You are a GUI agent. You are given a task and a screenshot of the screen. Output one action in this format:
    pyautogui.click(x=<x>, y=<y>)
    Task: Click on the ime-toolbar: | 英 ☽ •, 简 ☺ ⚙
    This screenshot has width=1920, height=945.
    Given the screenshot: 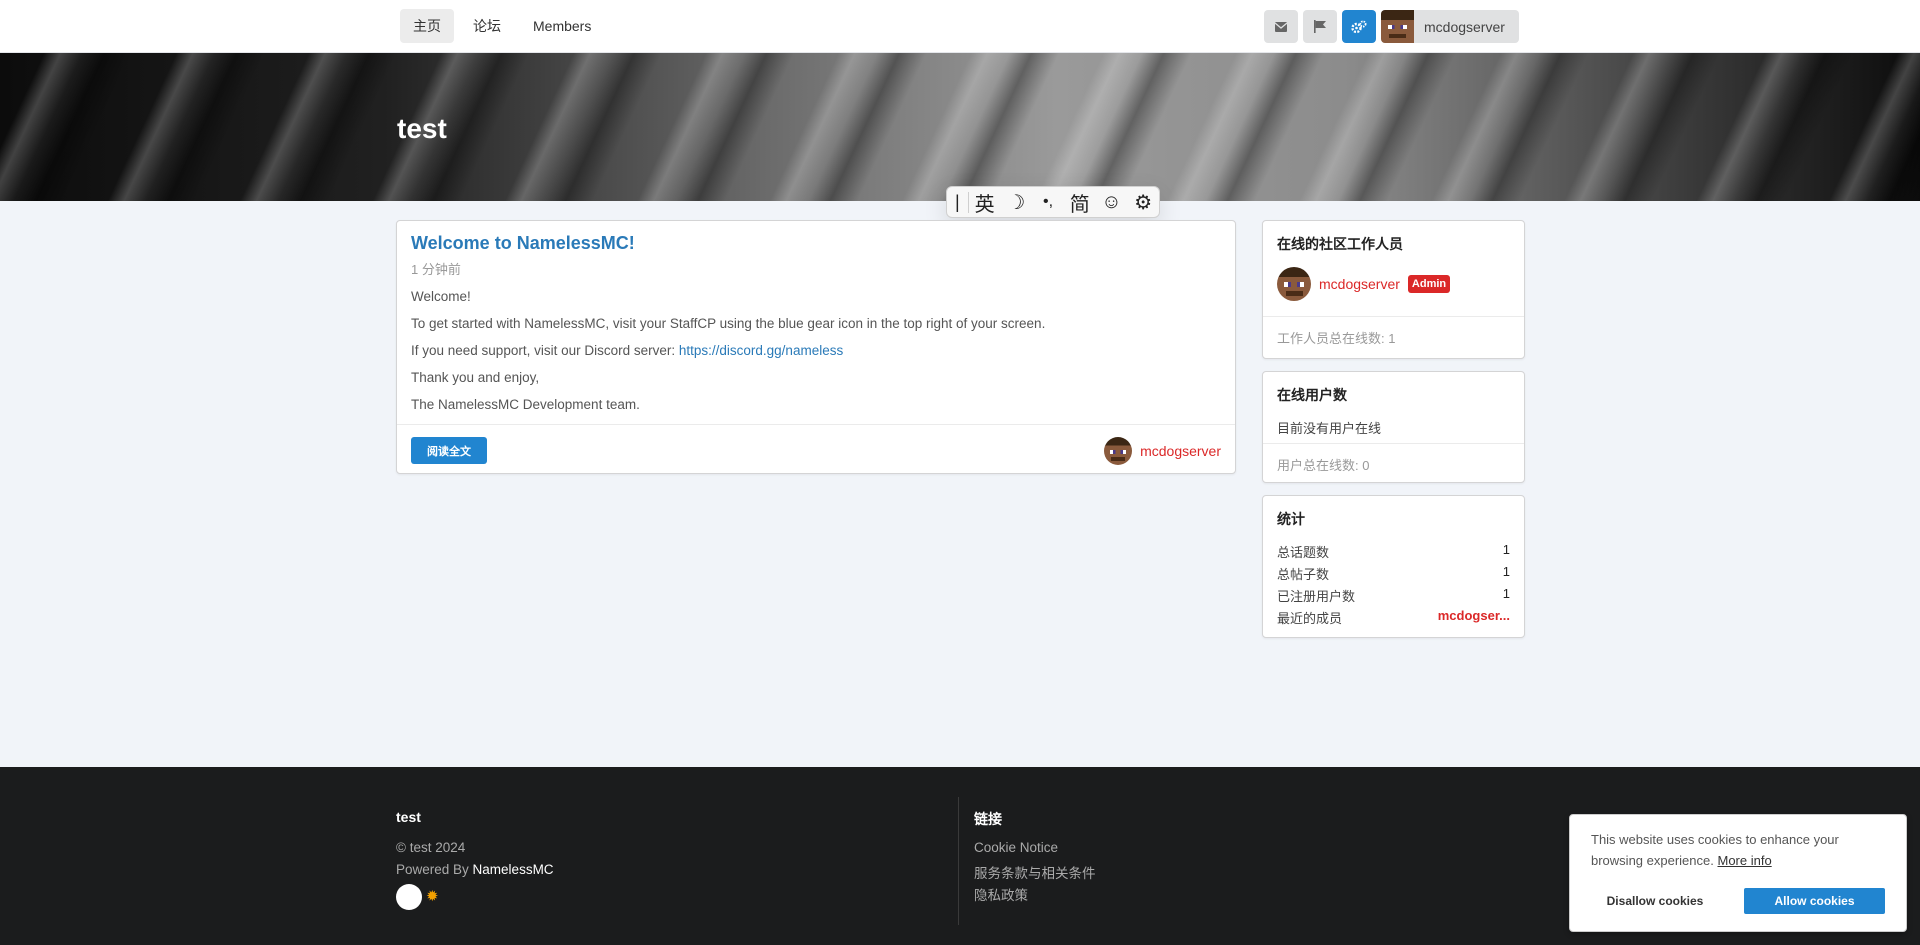 What is the action you would take?
    pyautogui.click(x=1053, y=202)
    